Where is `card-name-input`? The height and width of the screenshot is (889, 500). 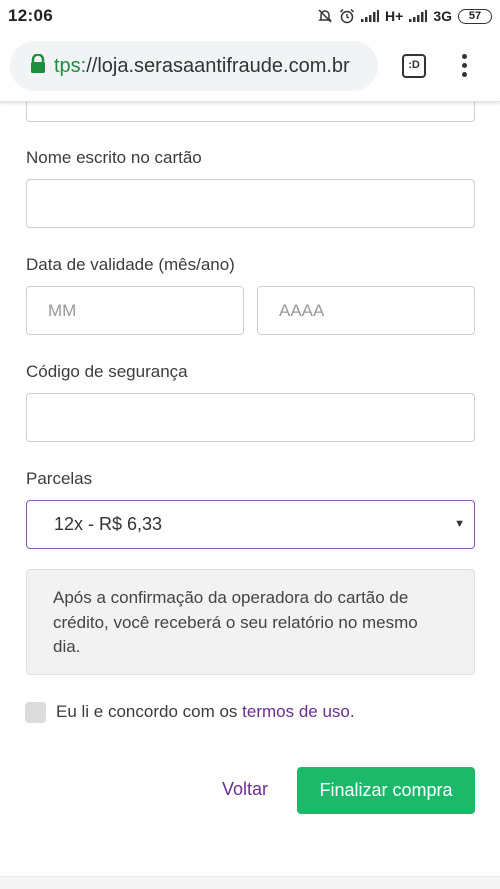
card-name-input is located at coordinates (250, 203).